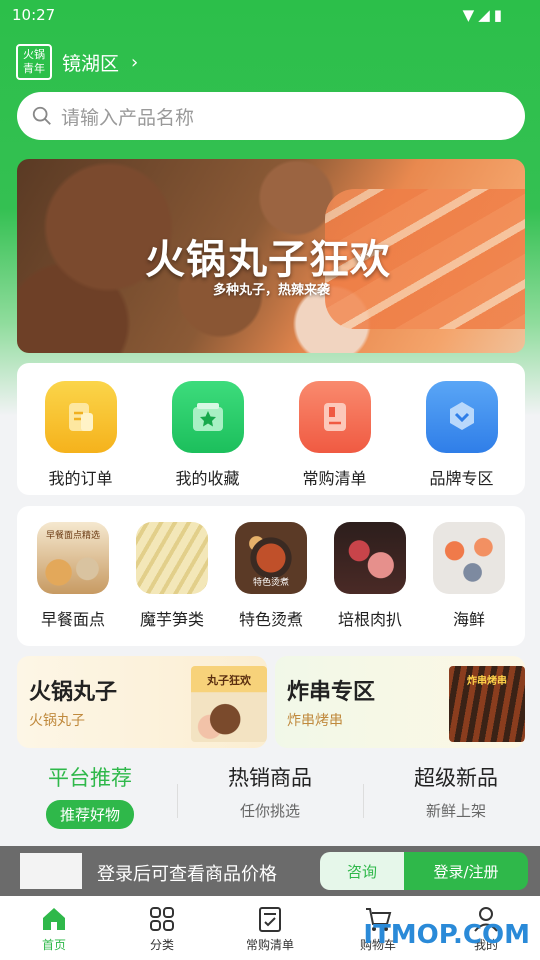 The width and height of the screenshot is (540, 960). I want to click on tab-platform-recommend: 平台推荐 推荐好物, so click(90, 795).